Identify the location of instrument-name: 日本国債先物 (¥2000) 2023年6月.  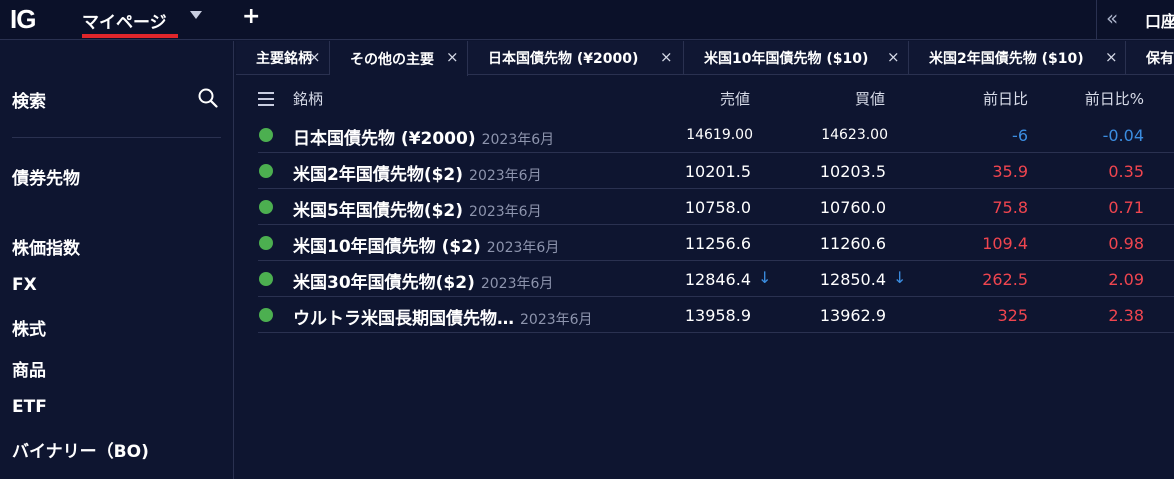
(423, 136).